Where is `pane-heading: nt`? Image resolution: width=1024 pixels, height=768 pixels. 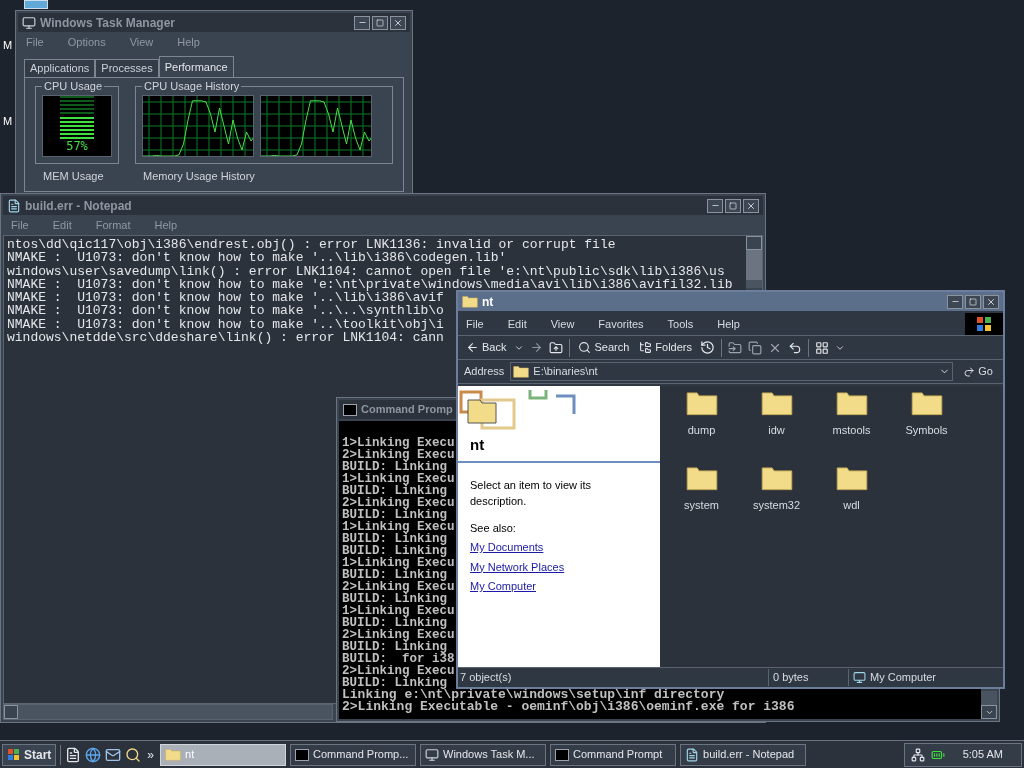 pane-heading: nt is located at coordinates (477, 445).